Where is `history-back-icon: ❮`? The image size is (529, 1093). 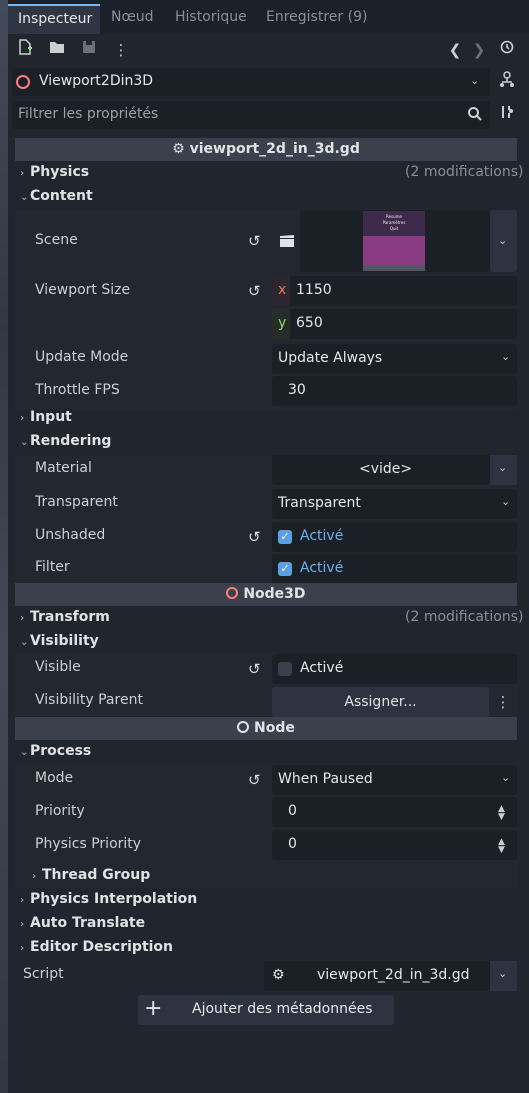
history-back-icon: ❮ is located at coordinates (455, 50).